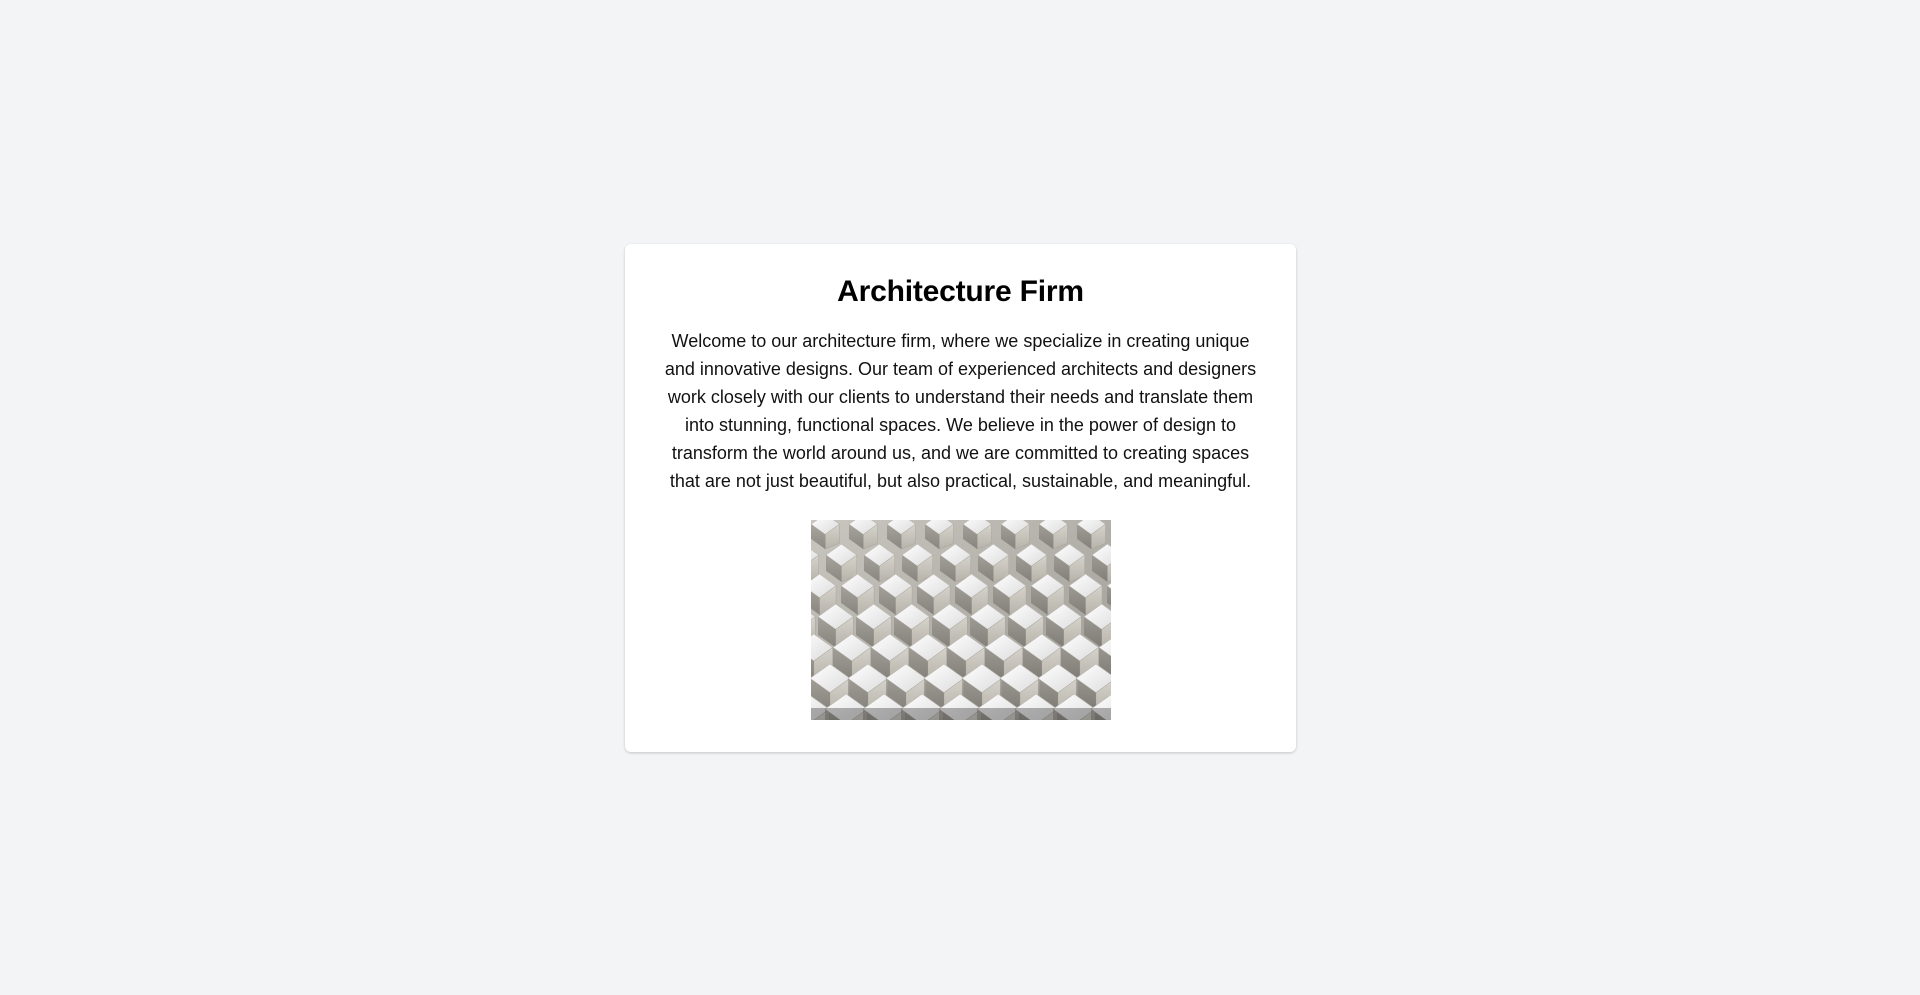 This screenshot has height=995, width=1920. I want to click on page-title: Architecture Firm, so click(960, 291).